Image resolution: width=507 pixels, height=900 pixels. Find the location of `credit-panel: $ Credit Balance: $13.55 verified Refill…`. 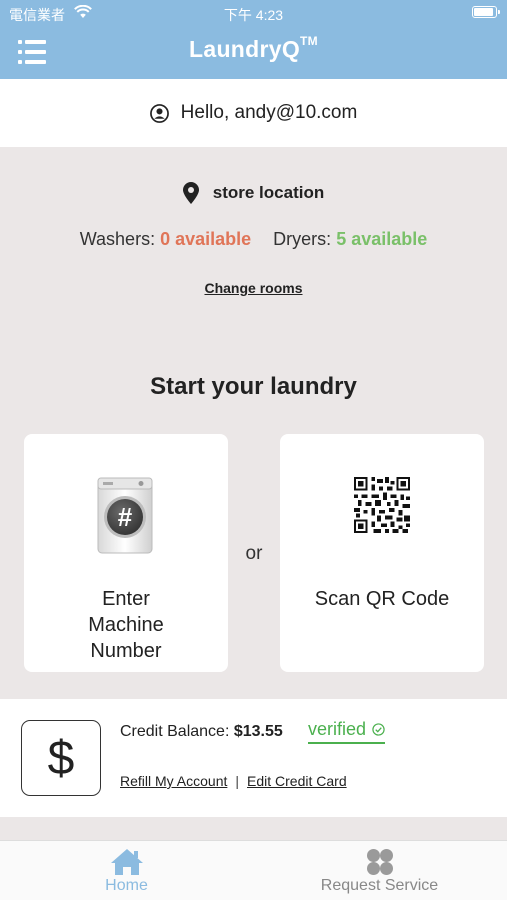

credit-panel: $ Credit Balance: $13.55 verified Refill… is located at coordinates (253, 758).